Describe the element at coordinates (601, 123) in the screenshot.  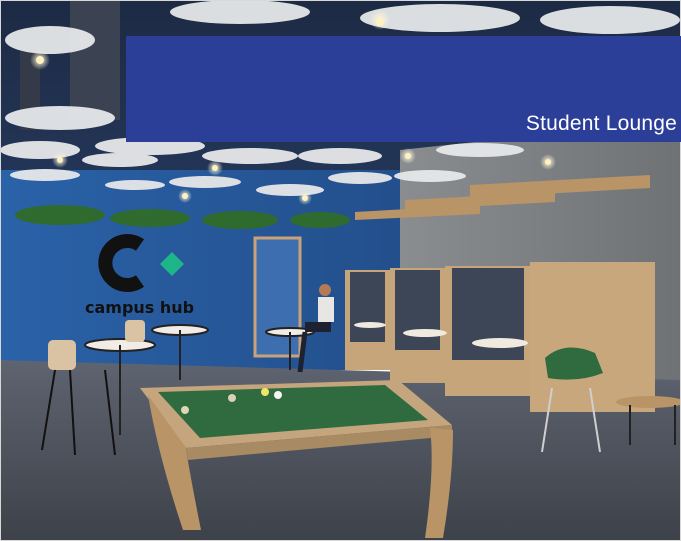
I see `banner-title: Student Lounge` at that location.